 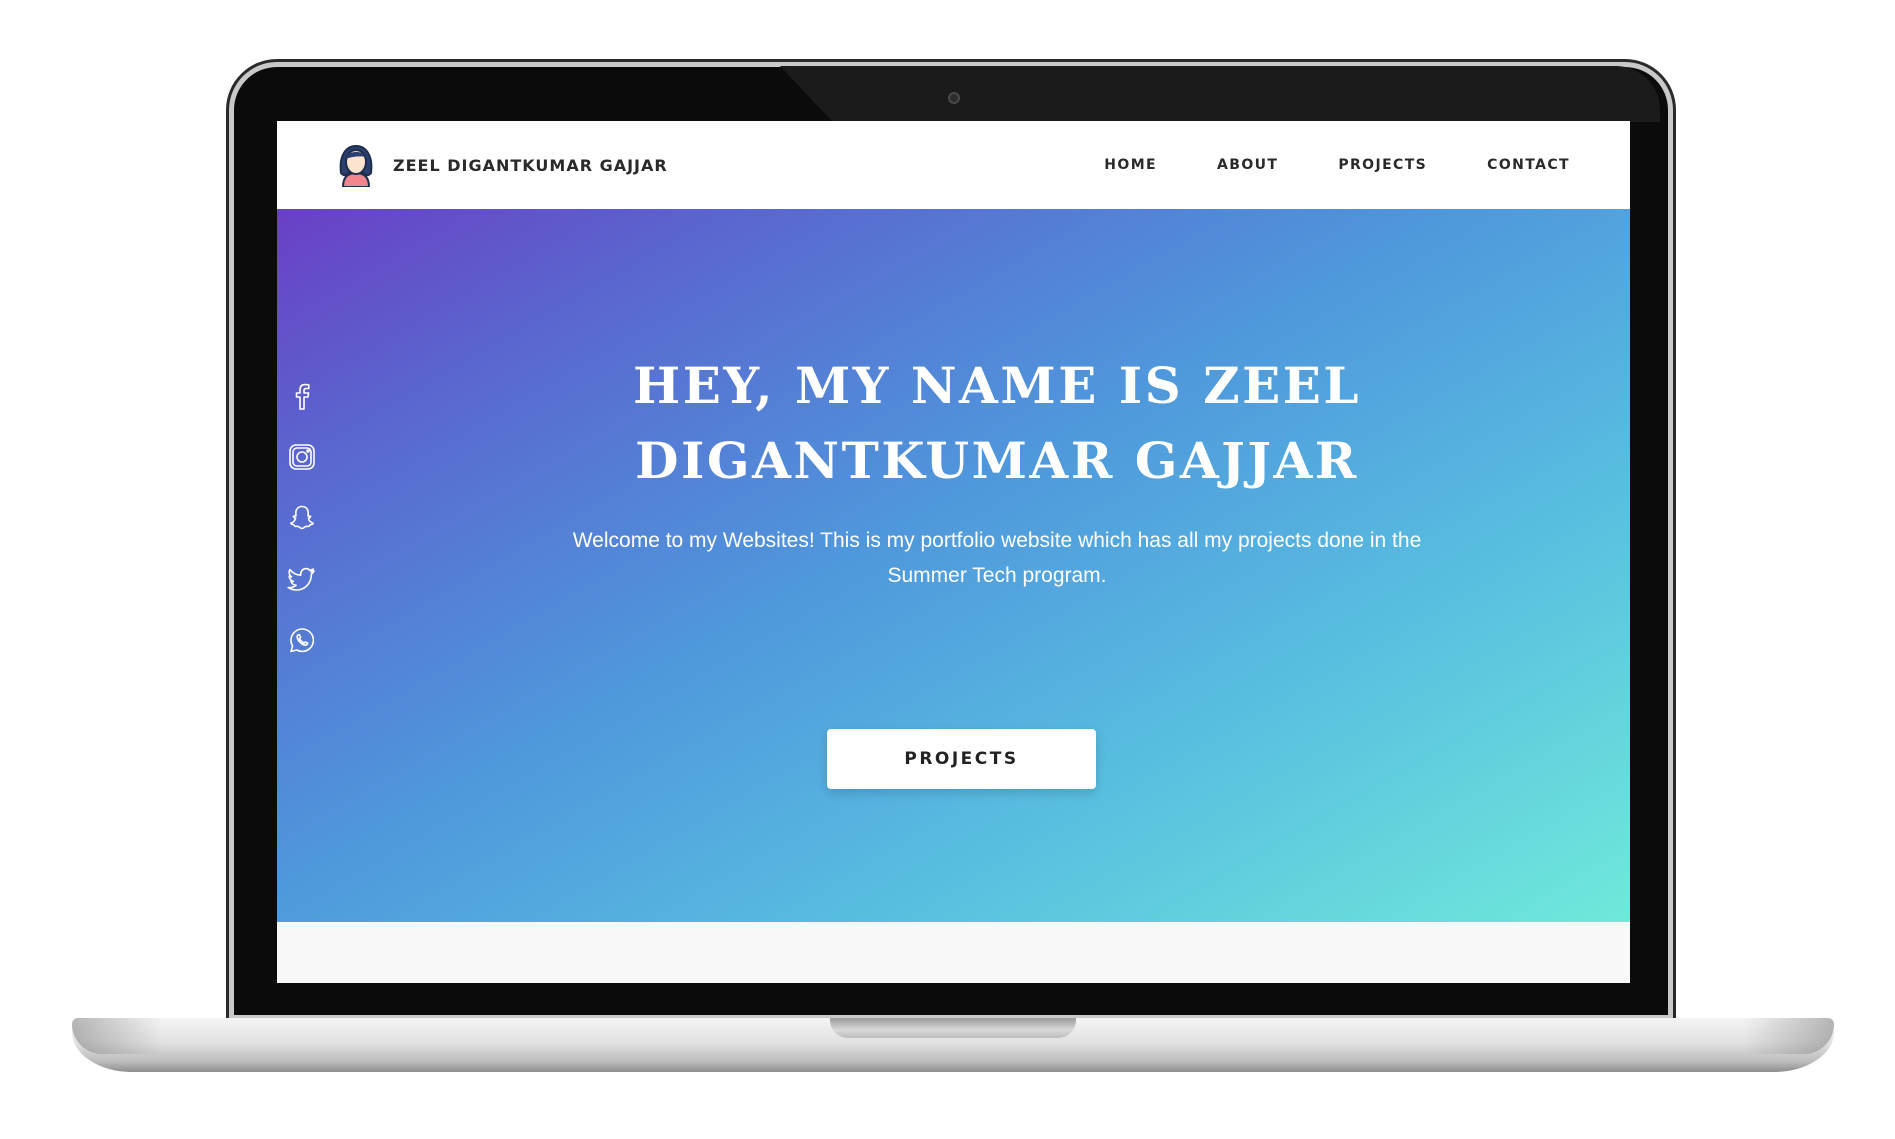 What do you see at coordinates (302, 396) in the screenshot?
I see `facebook-icon` at bounding box center [302, 396].